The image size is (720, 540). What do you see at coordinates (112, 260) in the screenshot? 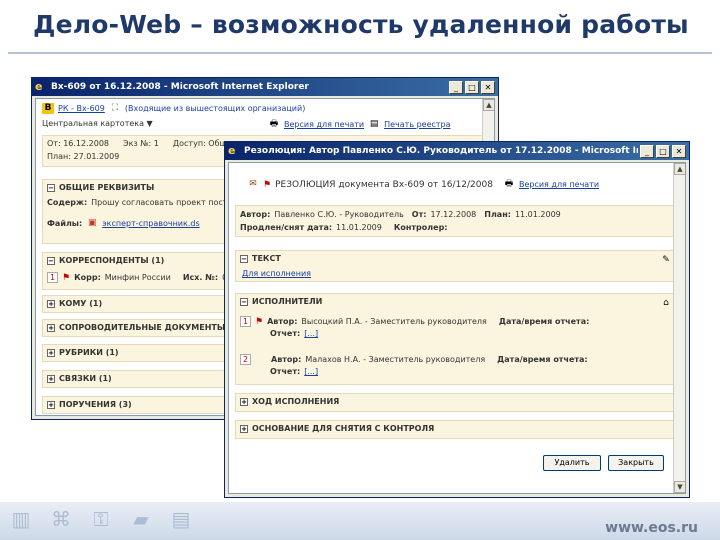
I see `correspondents-title: КОРРЕСПОНДЕНТЫ (1)` at bounding box center [112, 260].